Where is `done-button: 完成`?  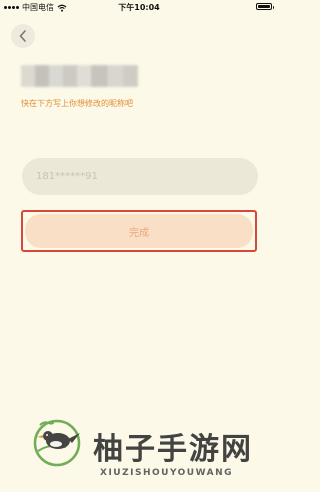 done-button: 完成 is located at coordinates (139, 231).